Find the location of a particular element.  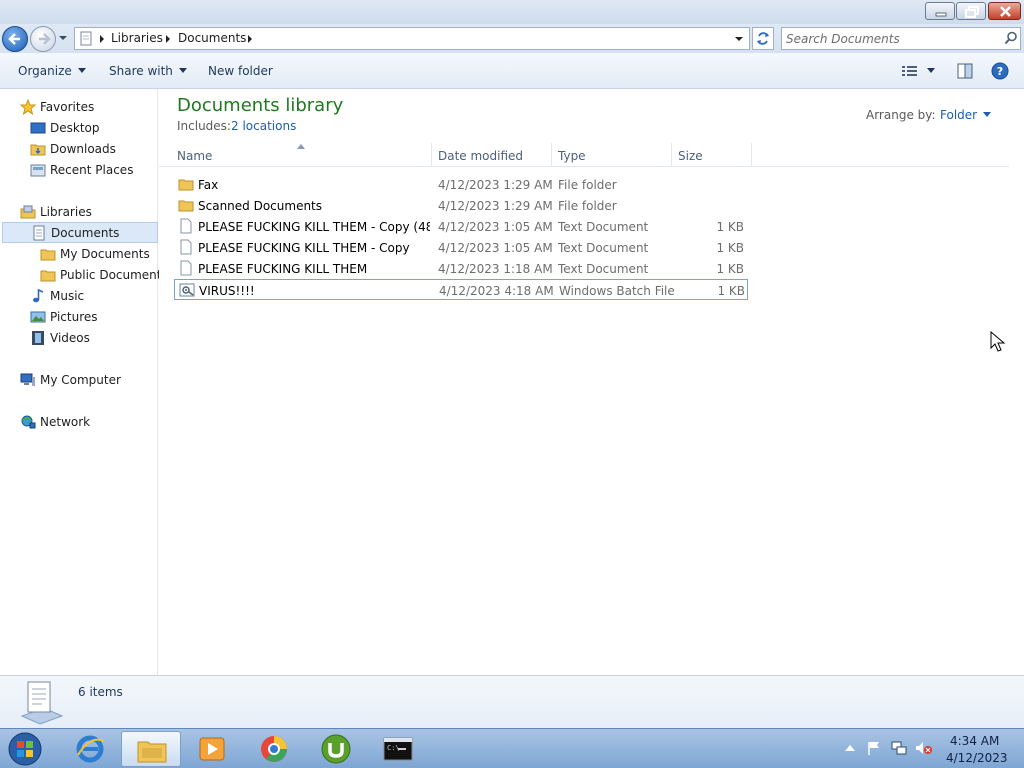

taskbar-windows-explorer is located at coordinates (151, 749).